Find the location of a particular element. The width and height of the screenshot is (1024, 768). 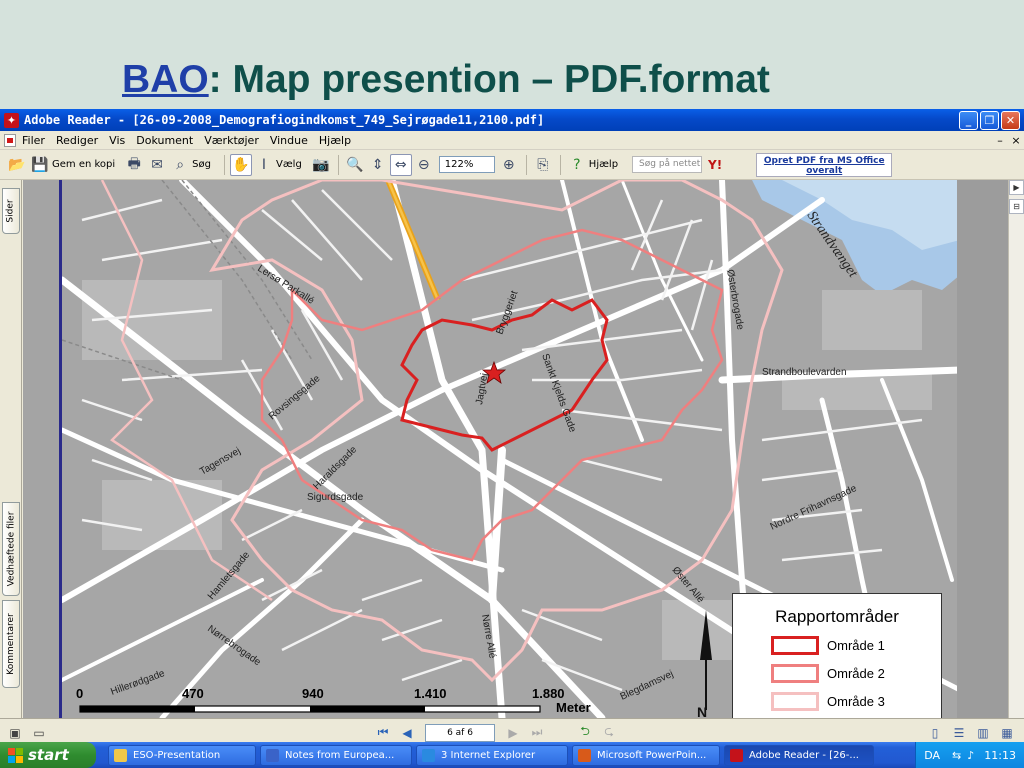

start-button: start is located at coordinates (48, 755).